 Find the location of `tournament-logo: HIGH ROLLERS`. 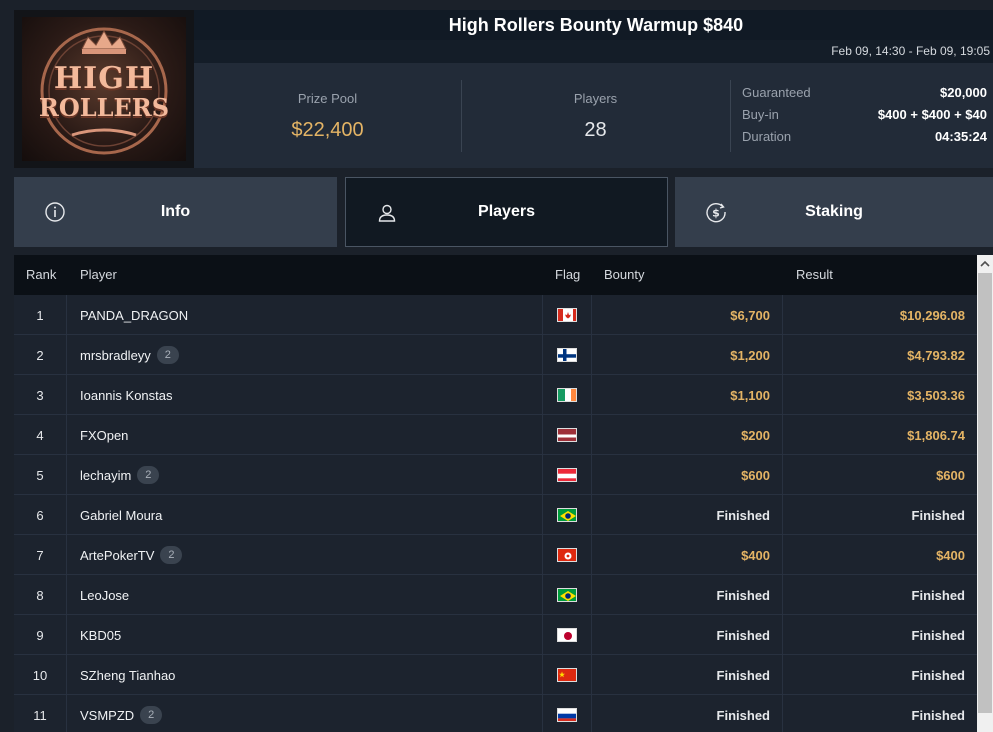

tournament-logo: HIGH ROLLERS is located at coordinates (104, 89).